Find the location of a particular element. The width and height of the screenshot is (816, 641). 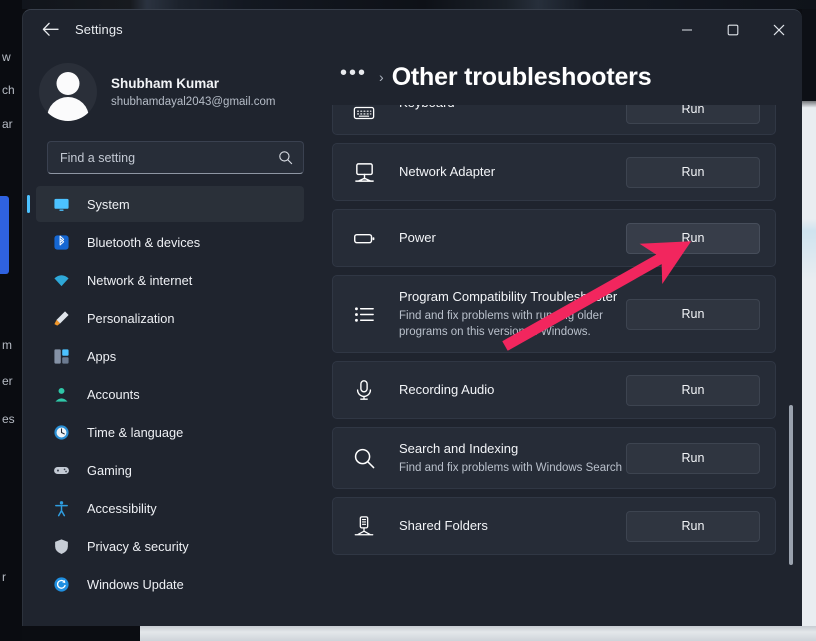

maximize-button is located at coordinates (733, 29).